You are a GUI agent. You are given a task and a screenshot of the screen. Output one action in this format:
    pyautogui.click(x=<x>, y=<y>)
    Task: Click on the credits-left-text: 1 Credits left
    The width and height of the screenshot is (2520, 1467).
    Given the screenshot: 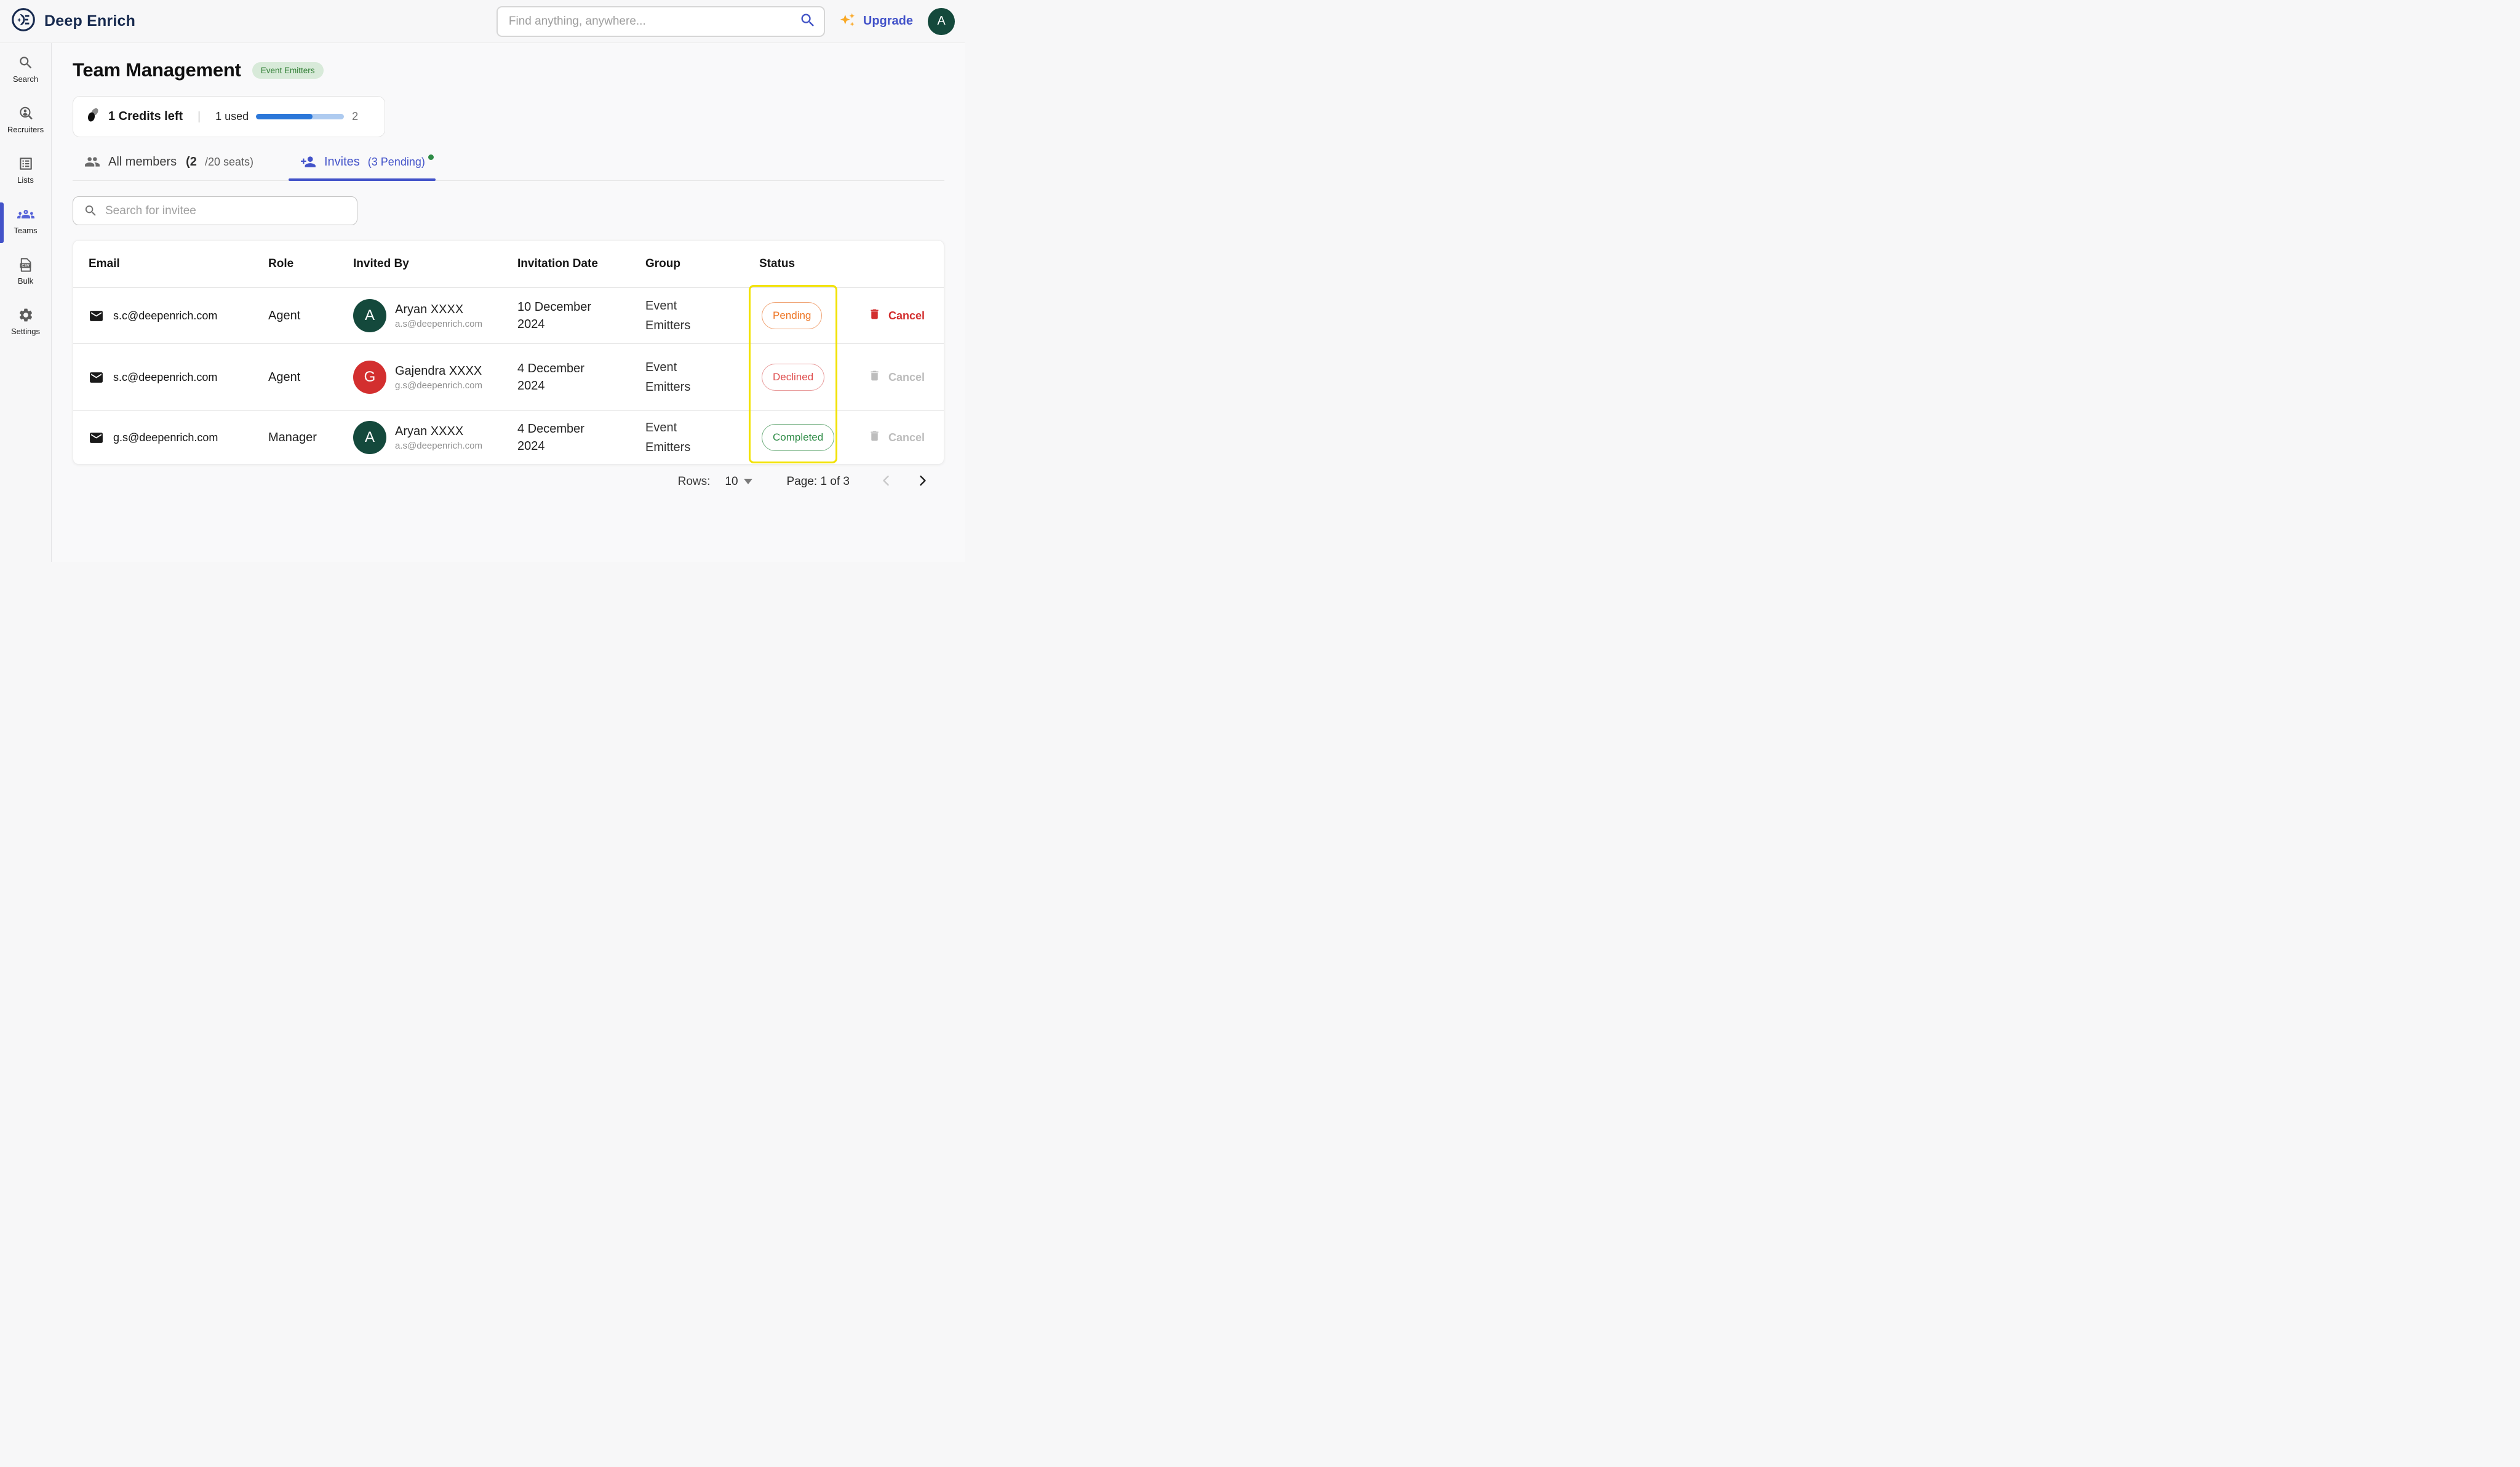 What is the action you would take?
    pyautogui.click(x=145, y=116)
    